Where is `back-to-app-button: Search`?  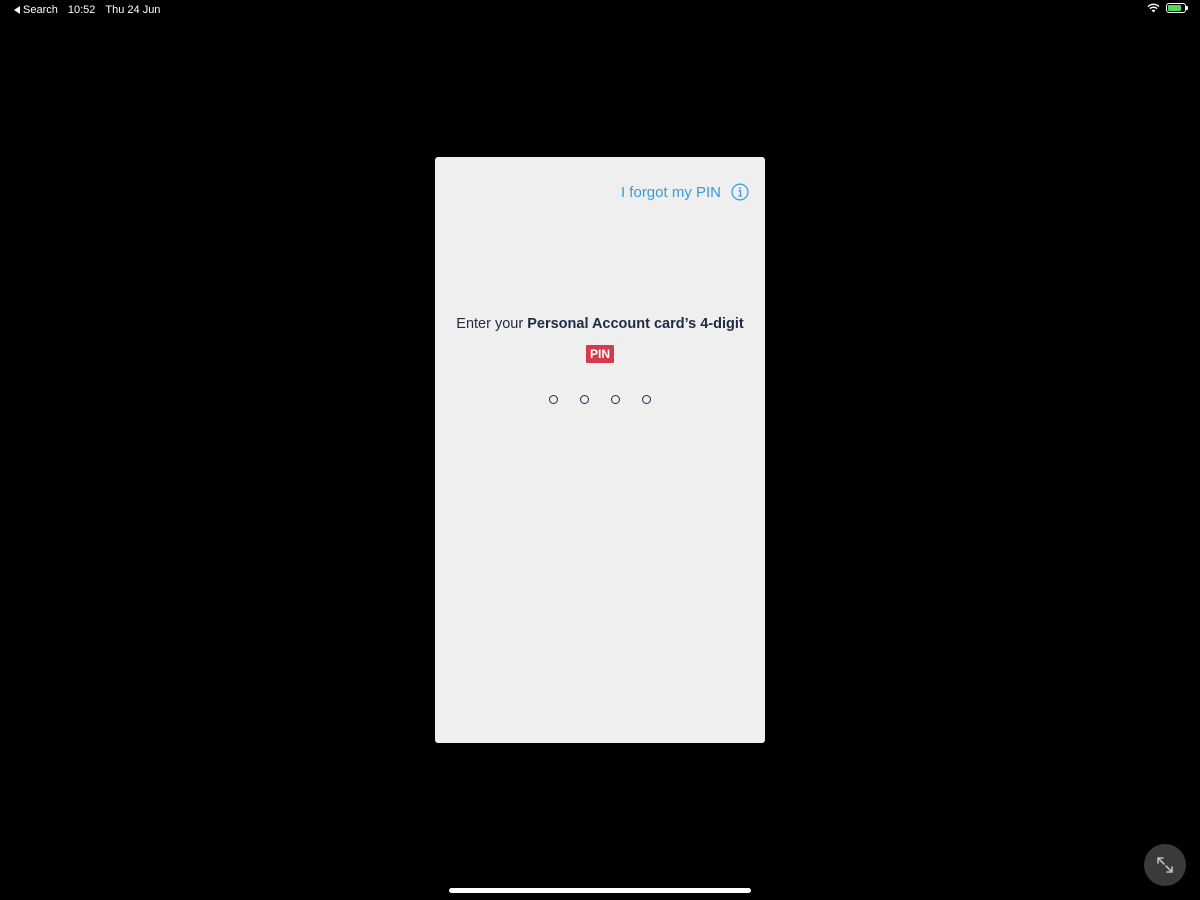 back-to-app-button: Search is located at coordinates (36, 10).